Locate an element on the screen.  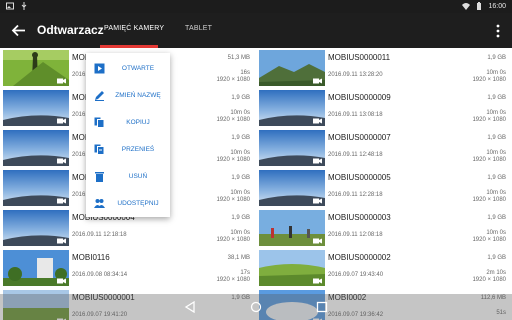
file-duration: 17s is located at coordinates (245, 273).